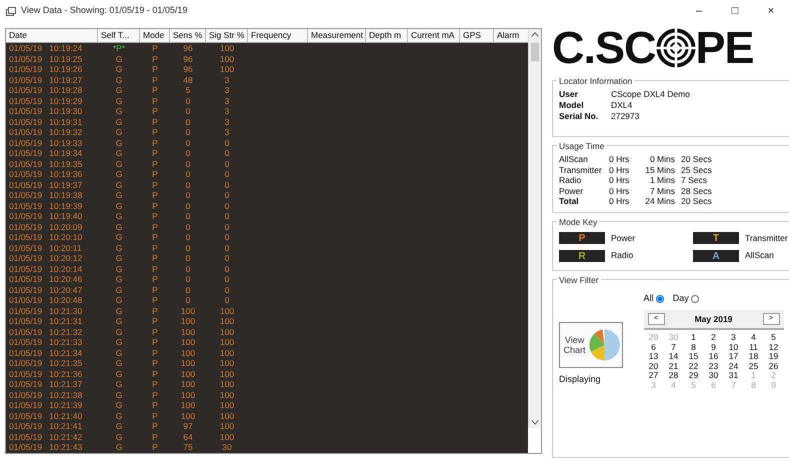 The height and width of the screenshot is (458, 789). I want to click on maximize-button: □, so click(735, 11).